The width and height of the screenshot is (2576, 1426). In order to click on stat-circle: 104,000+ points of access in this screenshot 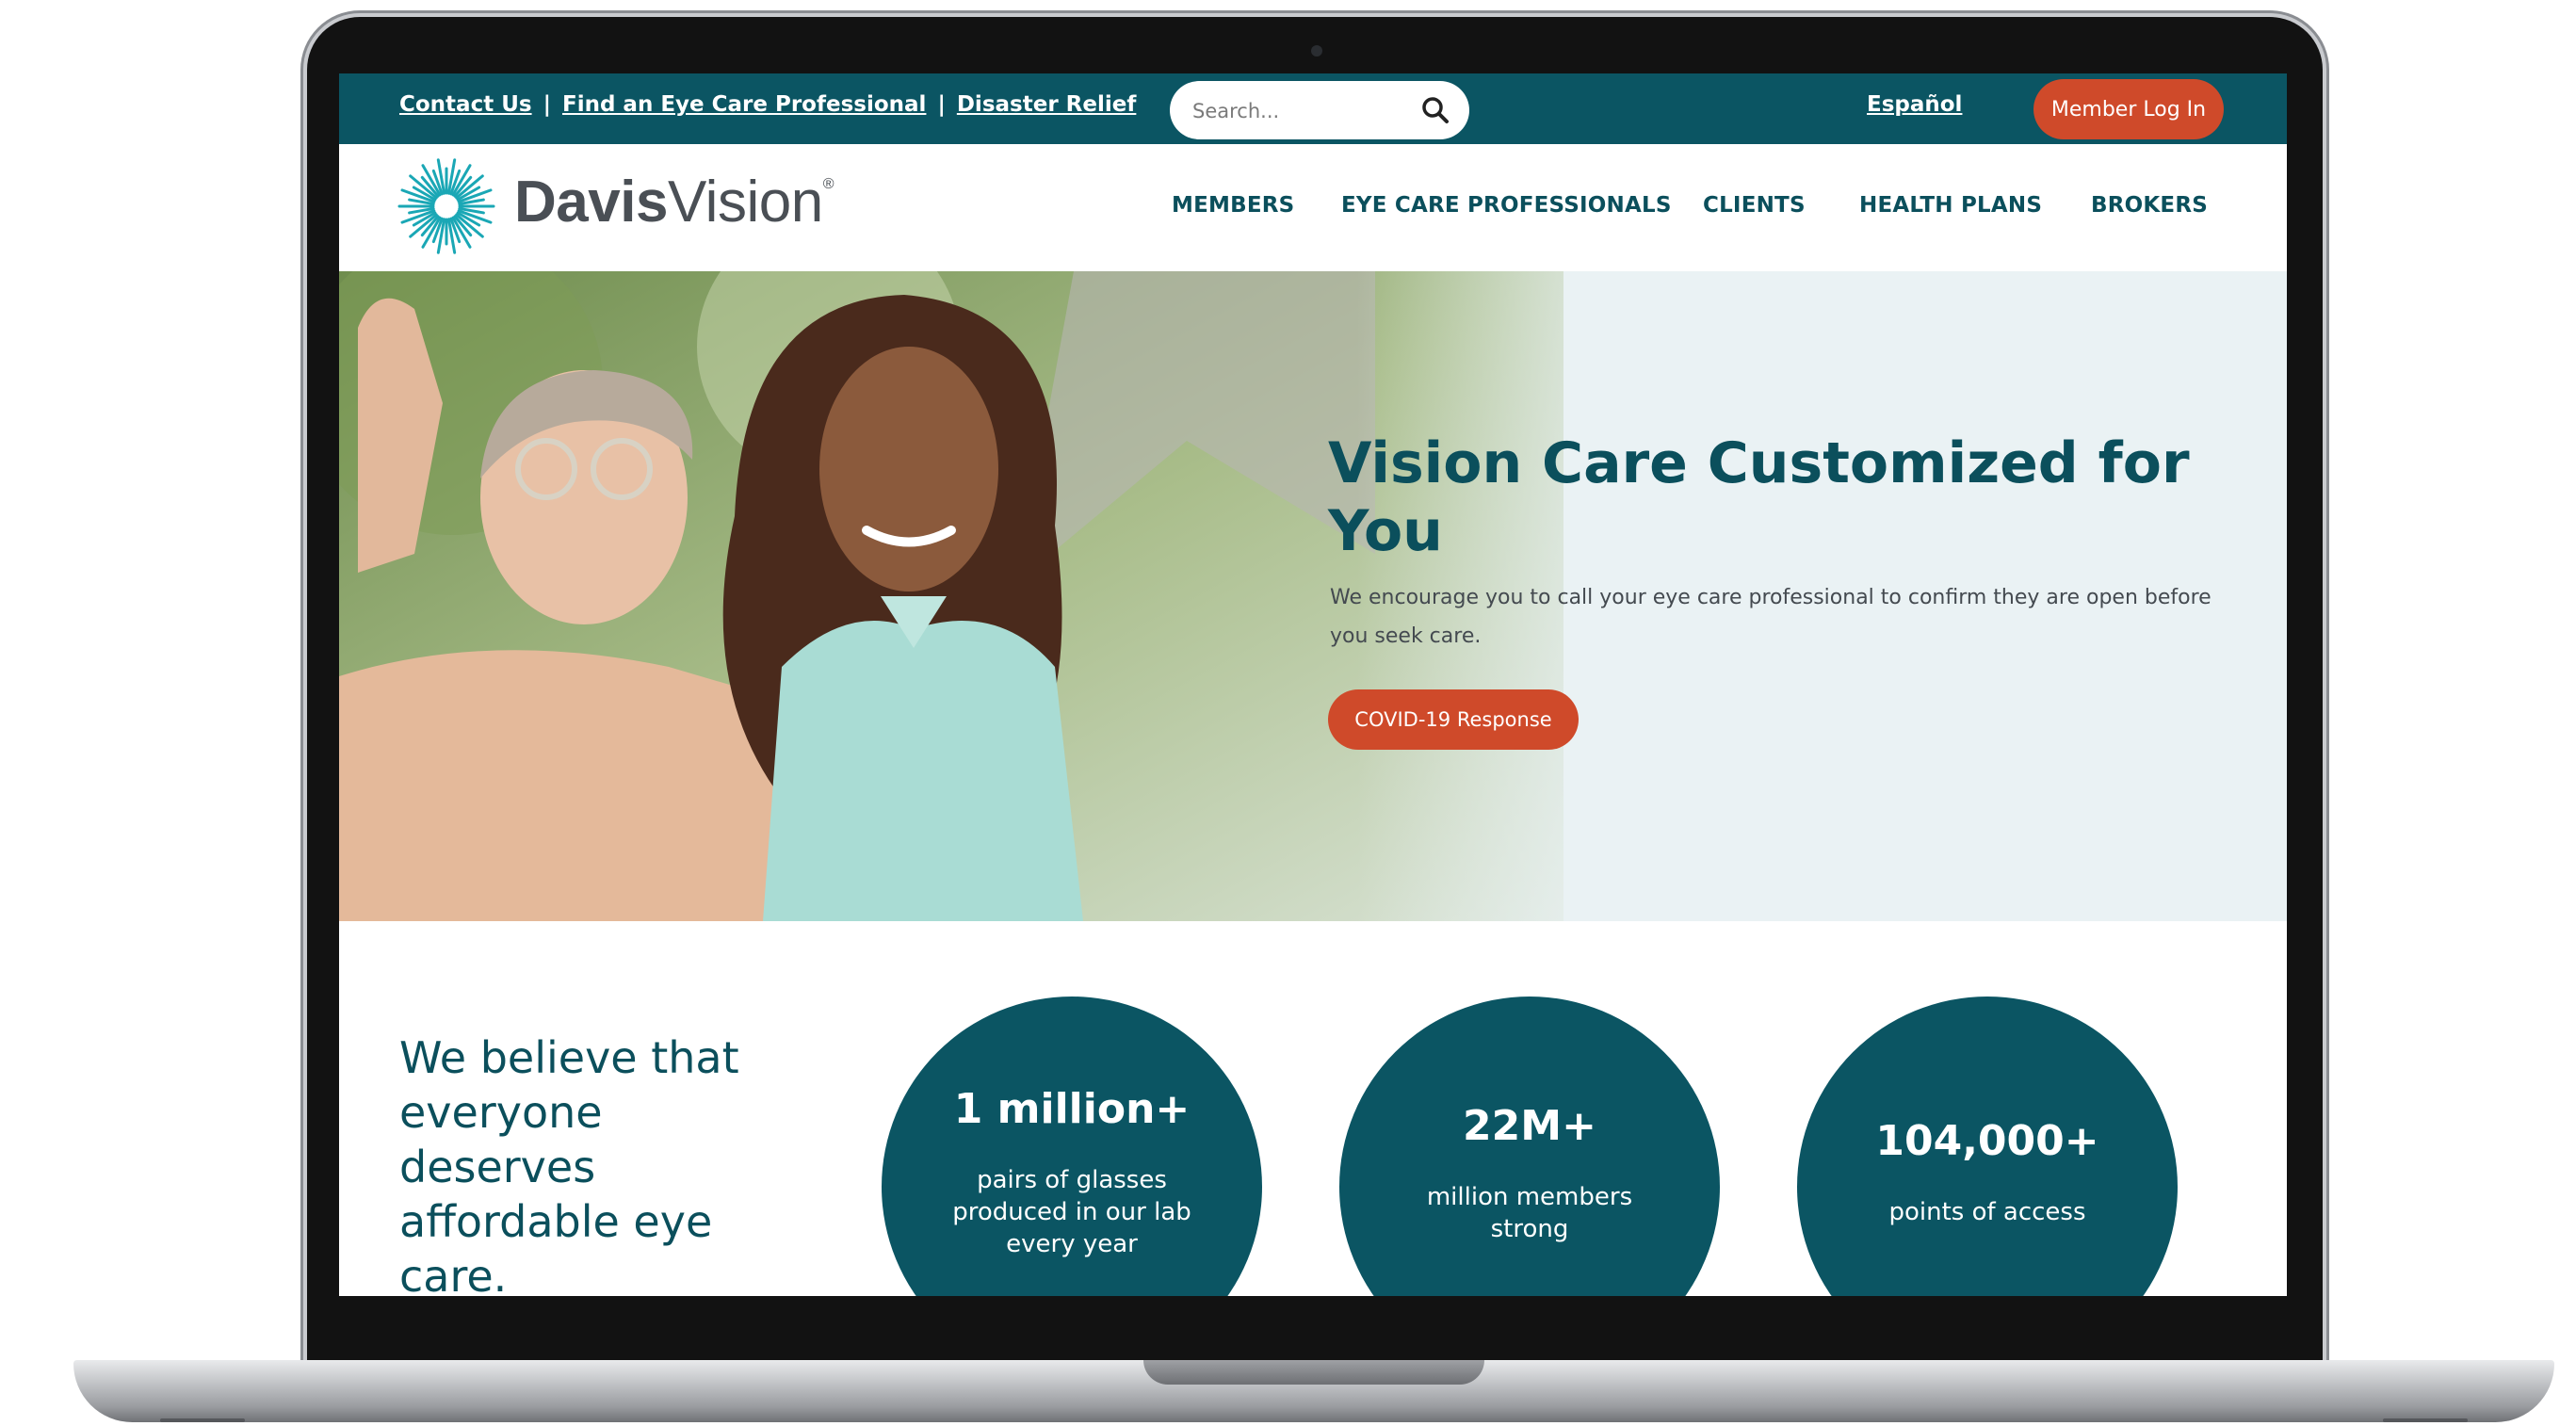, I will do `click(1987, 1146)`.